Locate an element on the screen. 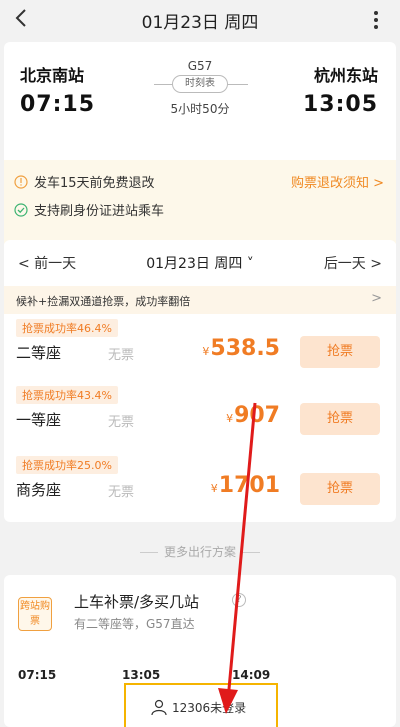 The height and width of the screenshot is (727, 400). plan-title: 上车补票/多买几站 is located at coordinates (137, 602).